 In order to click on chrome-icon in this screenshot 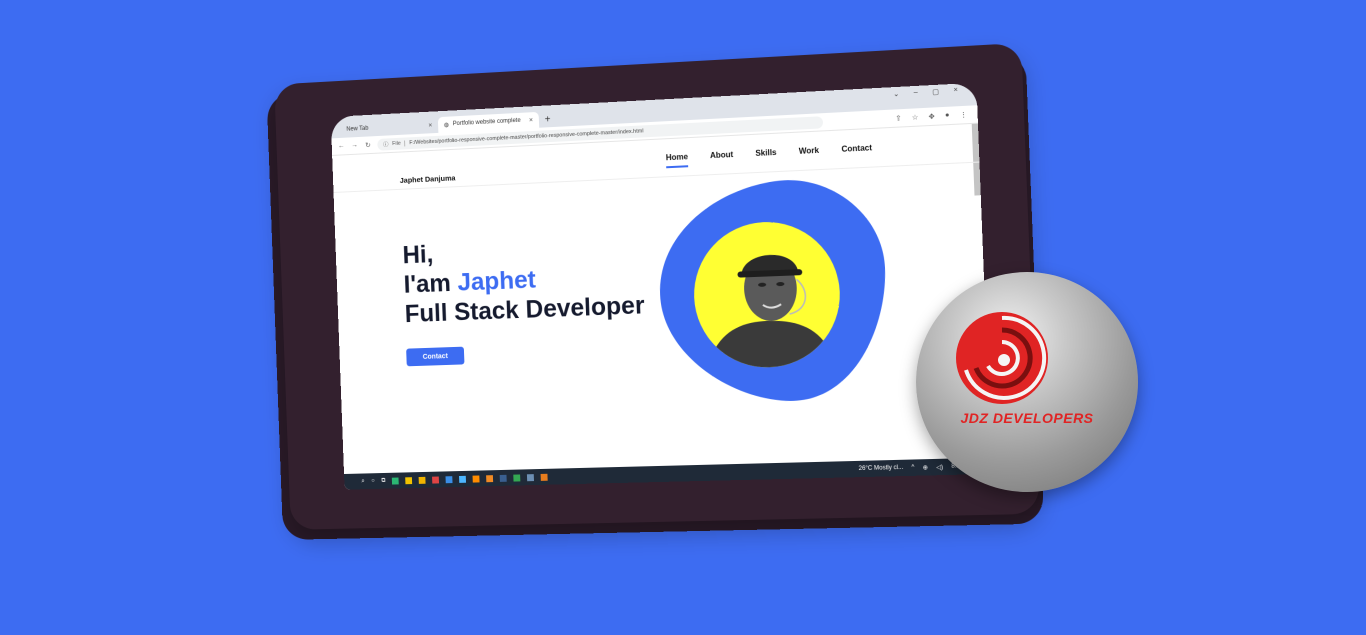, I will do `click(517, 477)`.